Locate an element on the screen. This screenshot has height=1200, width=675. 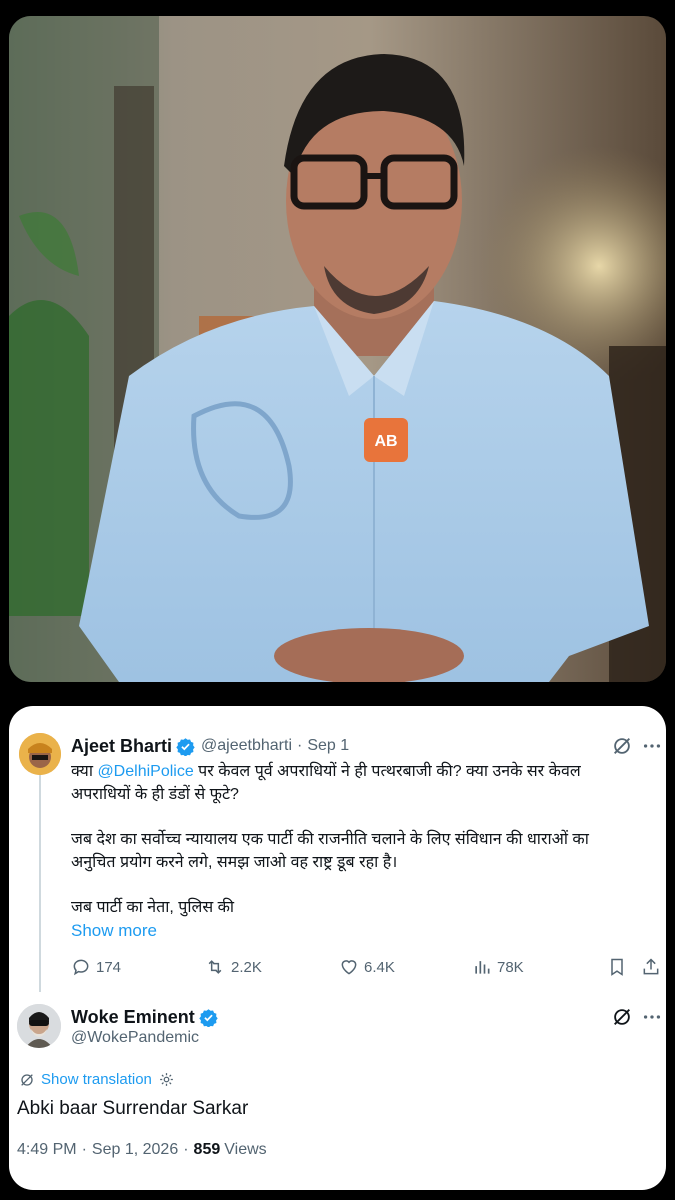
reply-count: 174 is located at coordinates (109, 967).